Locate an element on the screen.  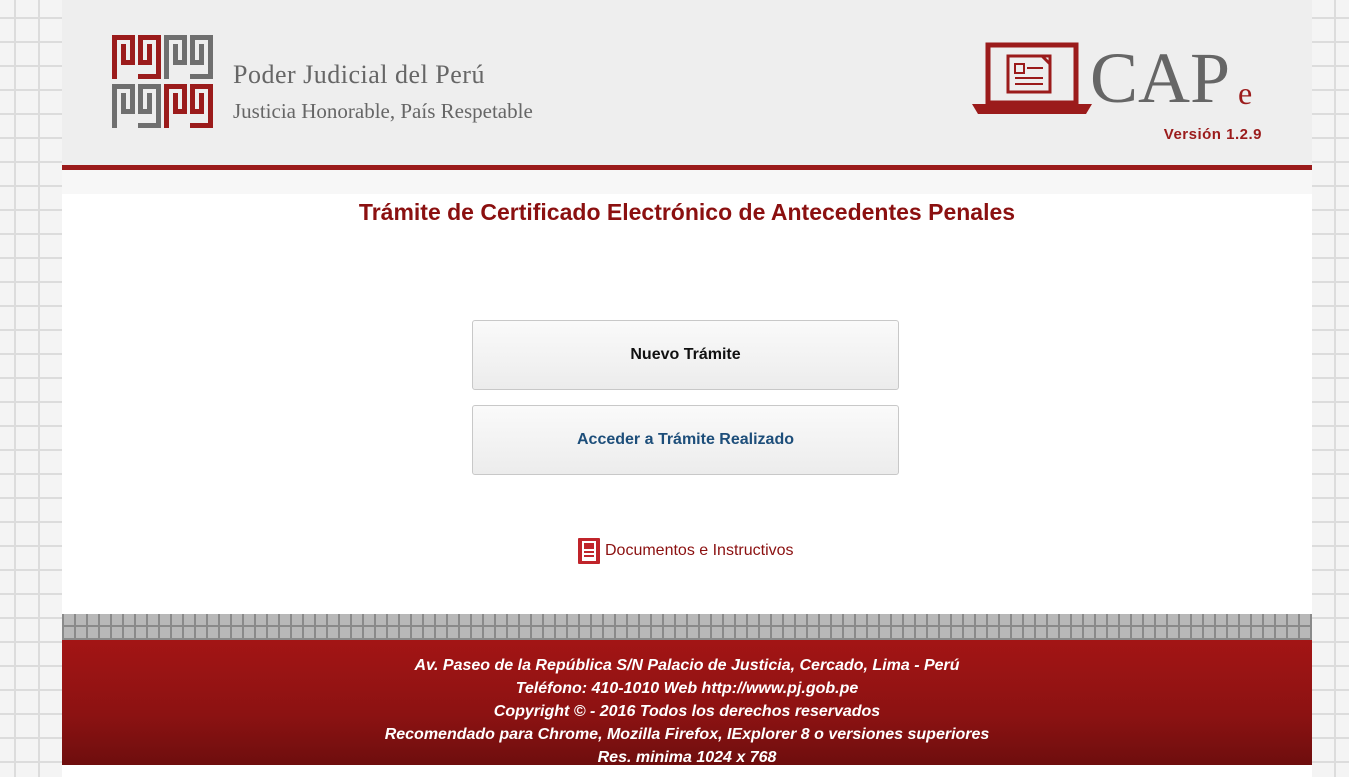
cape-logo-suffix: e is located at coordinates (1245, 93).